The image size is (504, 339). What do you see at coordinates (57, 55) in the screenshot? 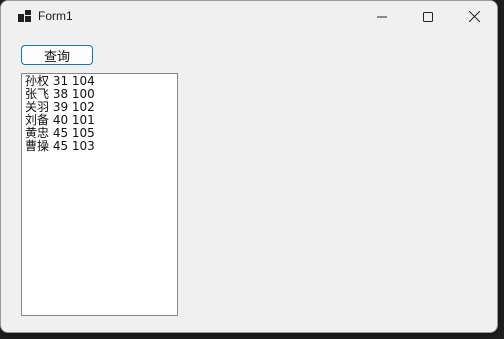
I see `query-button: 查询` at bounding box center [57, 55].